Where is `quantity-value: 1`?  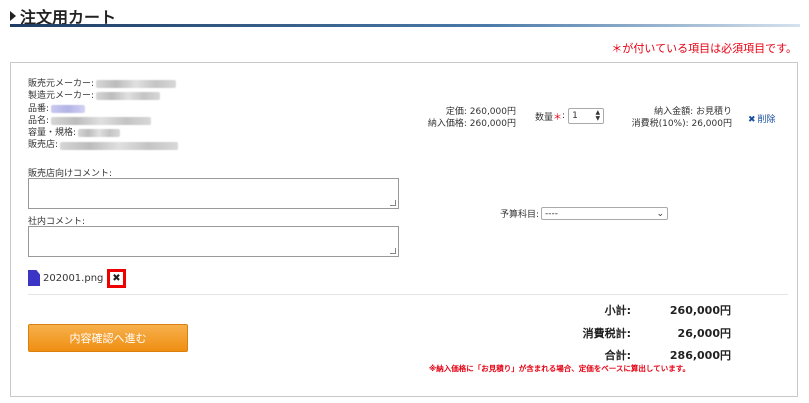 quantity-value: 1 is located at coordinates (575, 116).